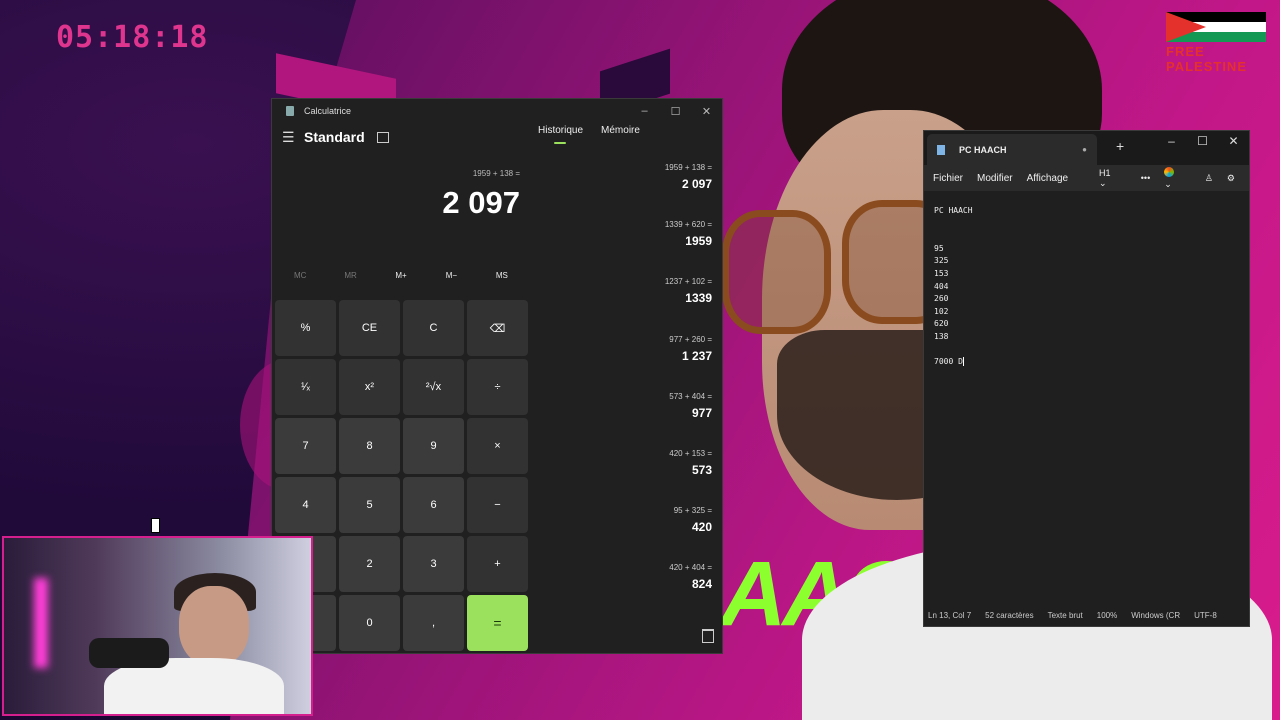 This screenshot has height=720, width=1280. I want to click on history-item: 977 + 260 = 1 237, so click(622, 363).